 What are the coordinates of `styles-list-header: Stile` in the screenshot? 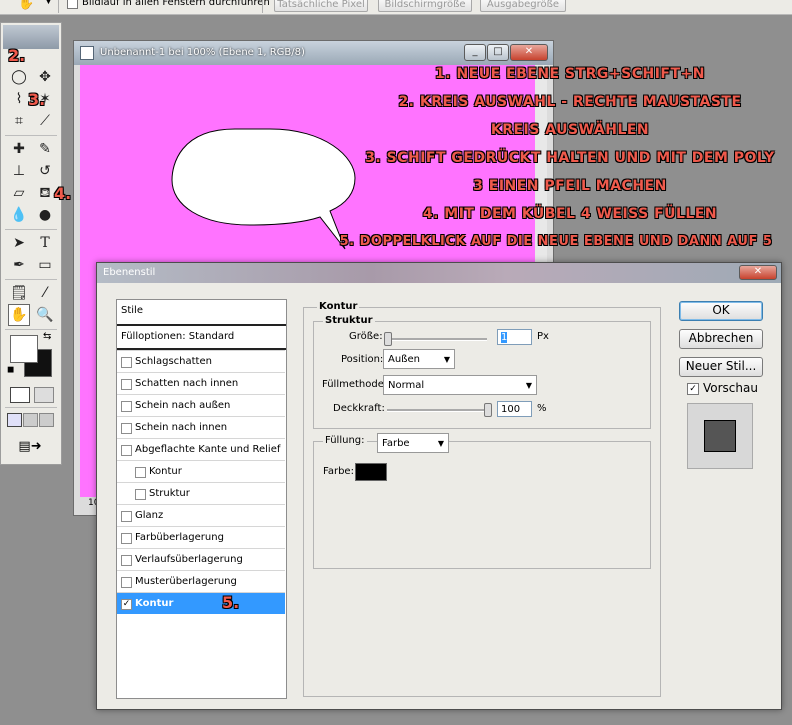 It's located at (132, 310).